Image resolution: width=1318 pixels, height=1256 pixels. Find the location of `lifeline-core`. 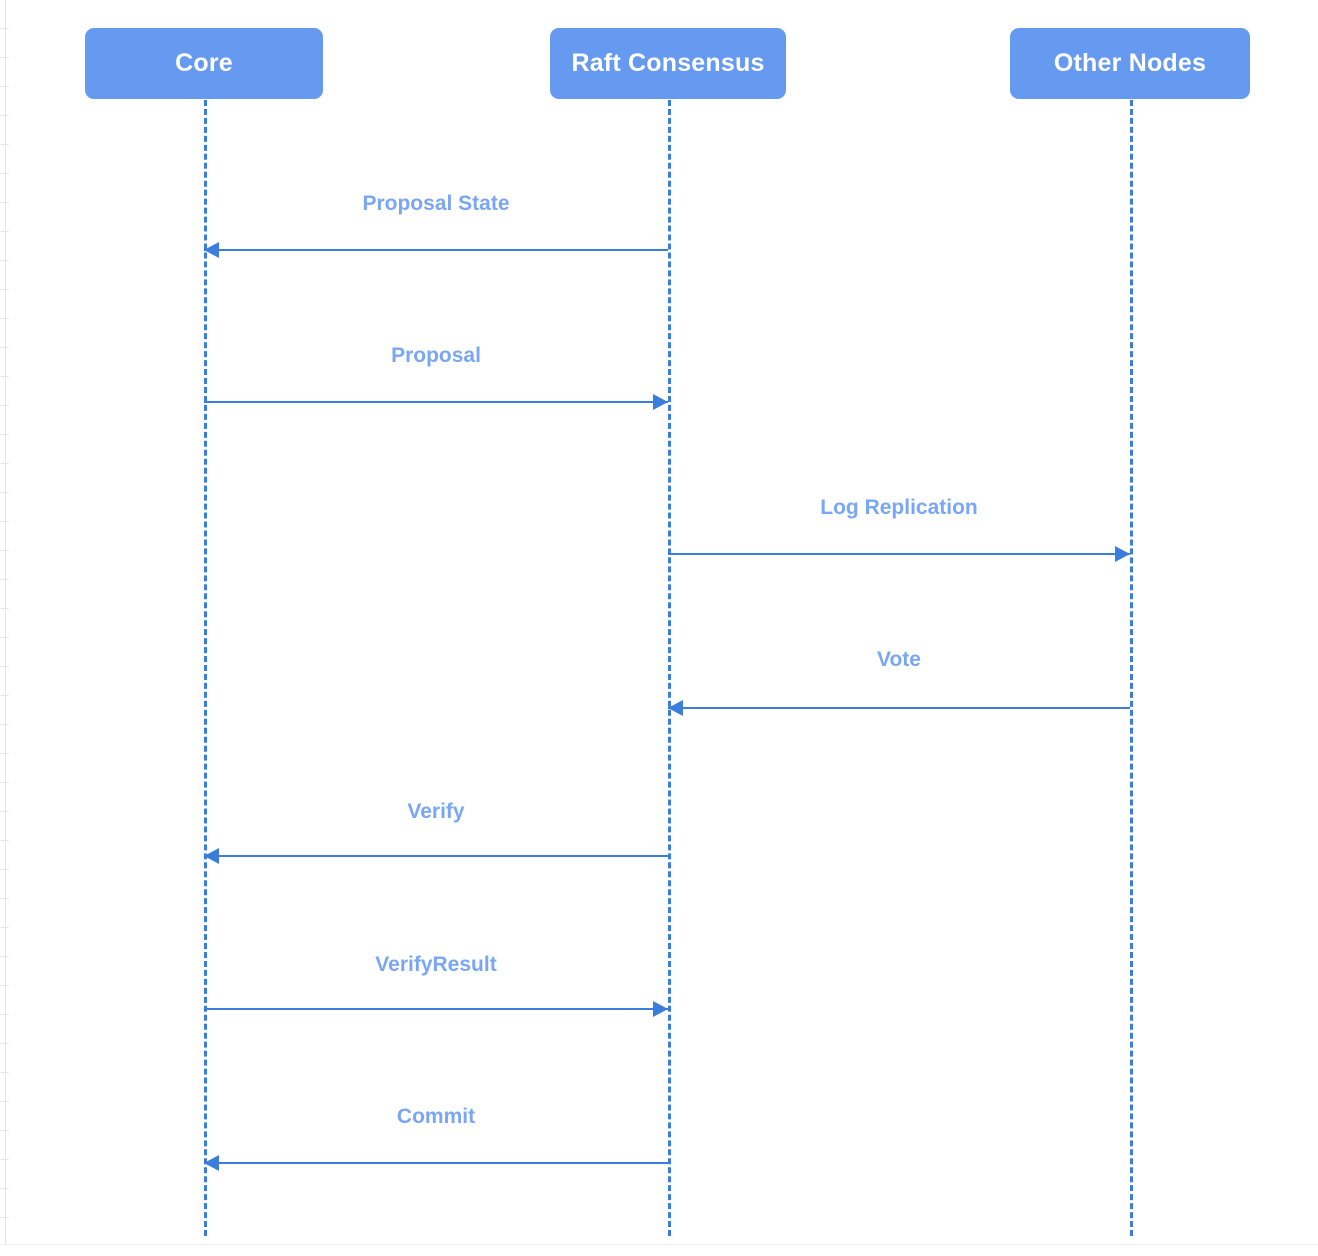

lifeline-core is located at coordinates (205, 668).